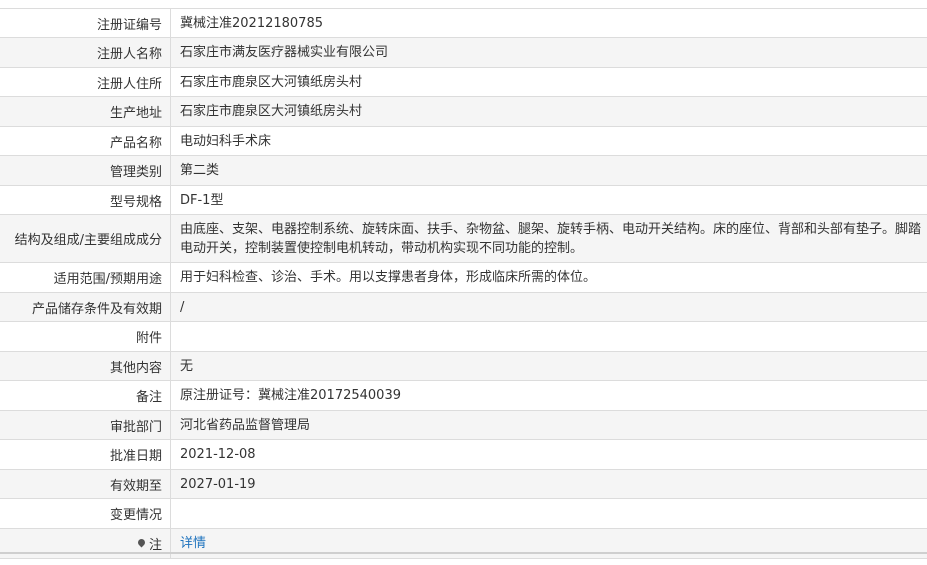 This screenshot has height=565, width=927. What do you see at coordinates (200, 170) in the screenshot?
I see `row-value: 第二类` at bounding box center [200, 170].